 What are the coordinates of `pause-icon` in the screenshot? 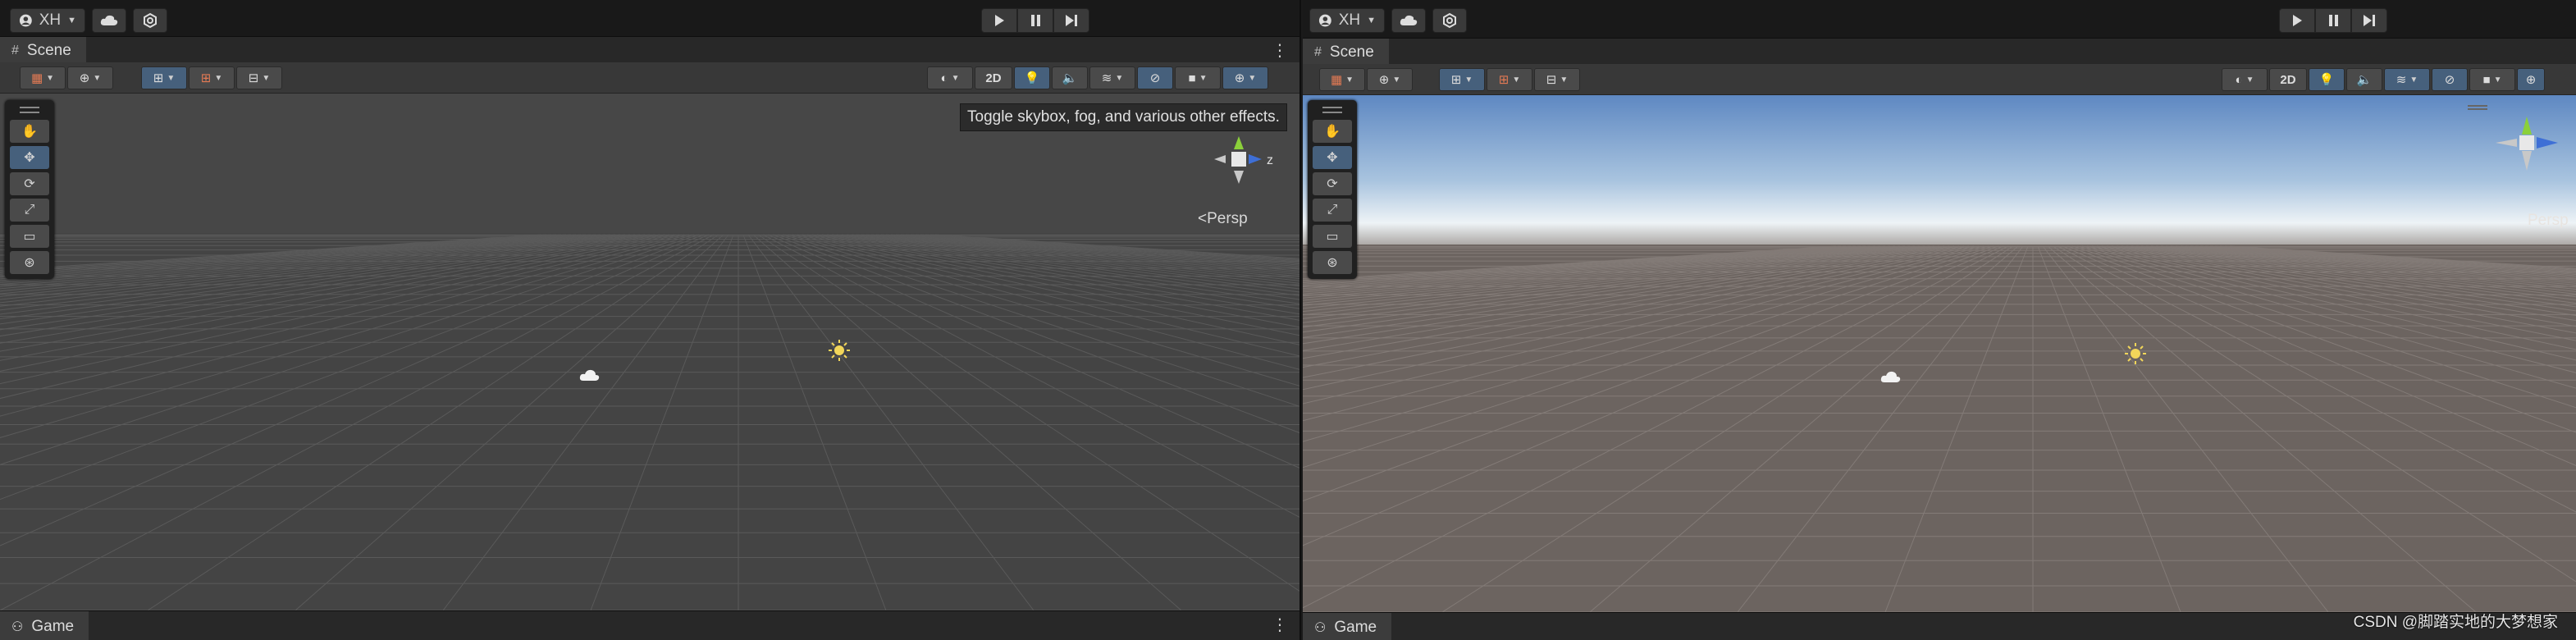 It's located at (1035, 20).